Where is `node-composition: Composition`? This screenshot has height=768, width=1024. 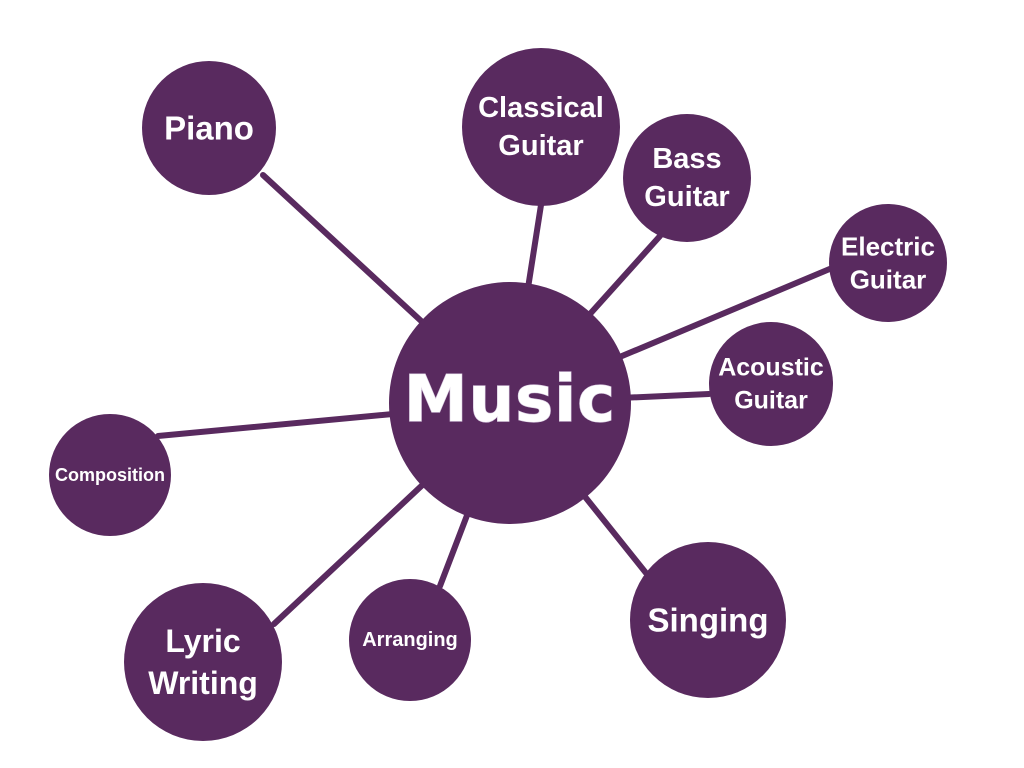
node-composition: Composition is located at coordinates (110, 475).